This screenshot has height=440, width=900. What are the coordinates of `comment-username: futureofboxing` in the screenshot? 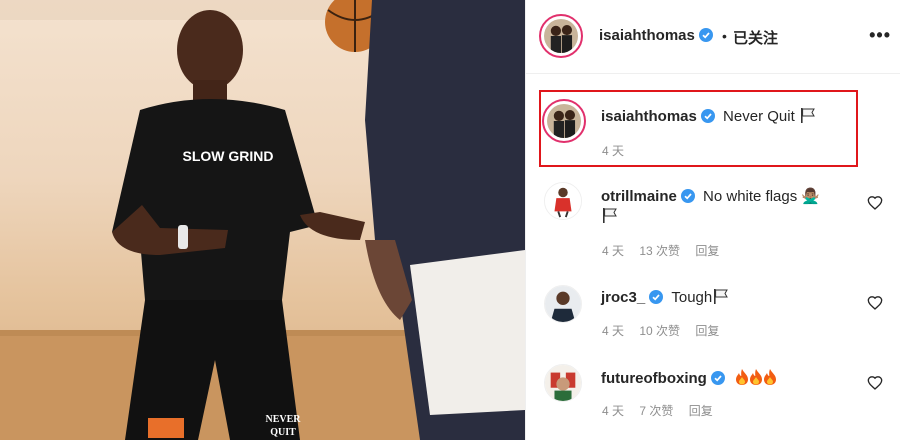 It's located at (654, 378).